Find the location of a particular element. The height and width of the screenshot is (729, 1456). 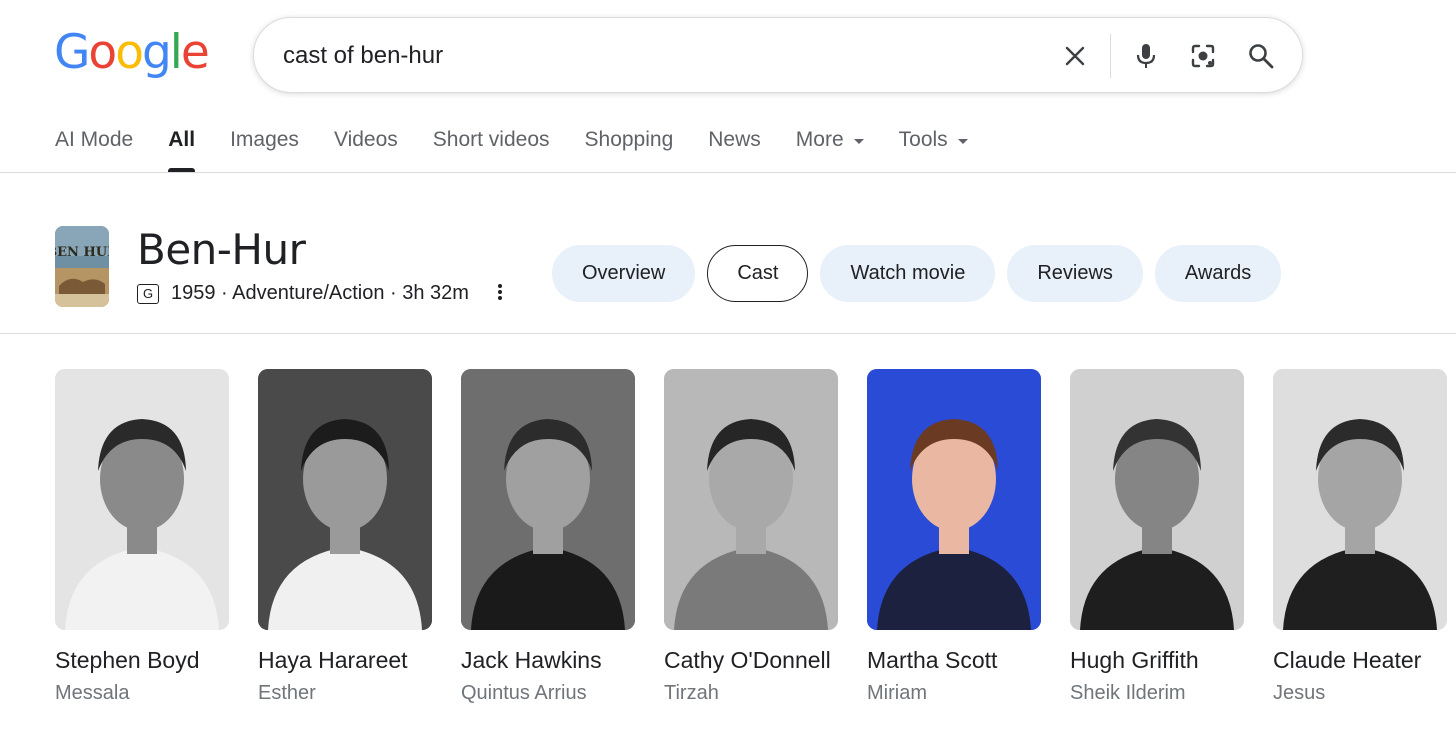

actor-name: Cathy O'Donnell is located at coordinates (751, 660).